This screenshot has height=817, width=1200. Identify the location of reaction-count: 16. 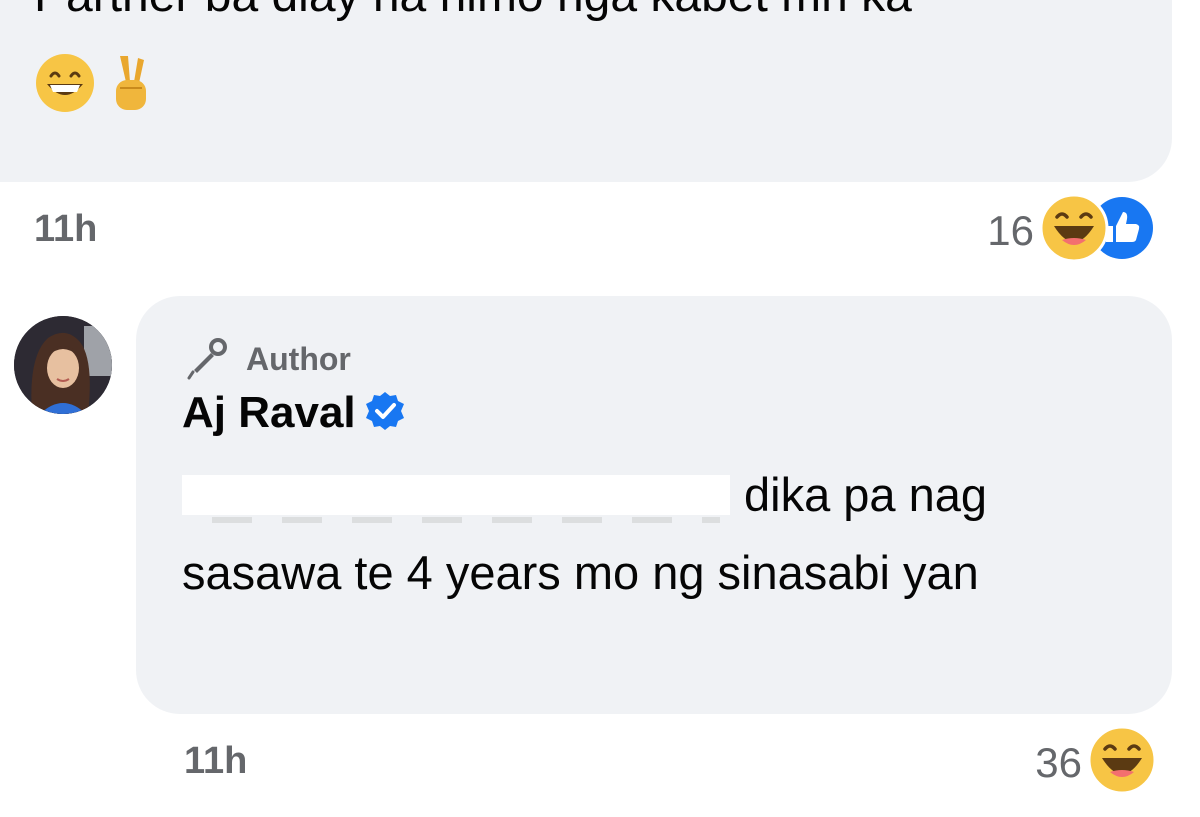
(1010, 230).